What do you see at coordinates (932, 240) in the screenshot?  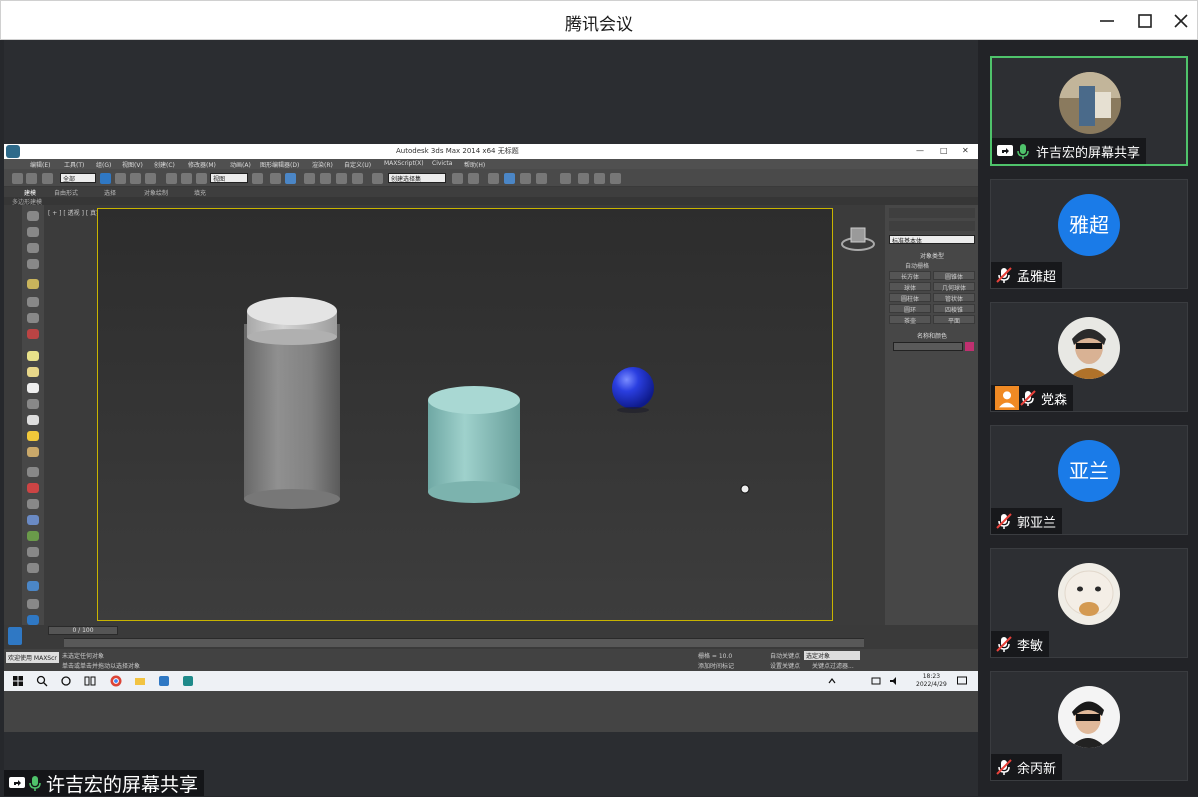 I see `primitive-type-dropdown: 标准基本体` at bounding box center [932, 240].